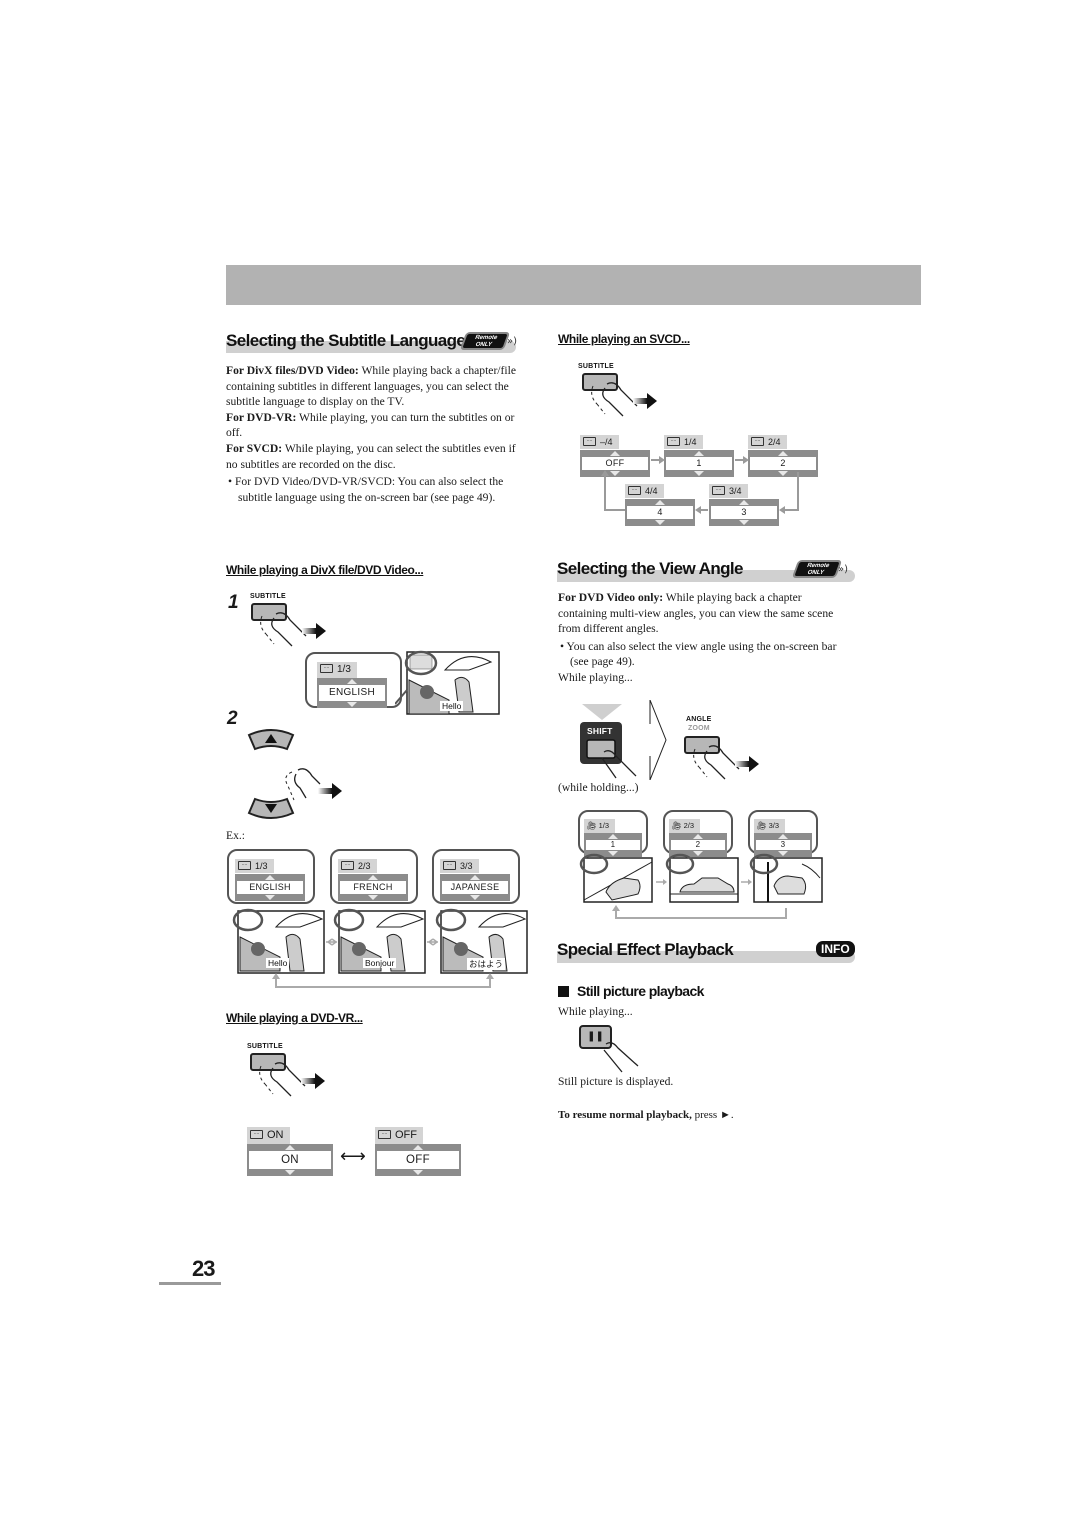  What do you see at coordinates (815, 573) in the screenshot?
I see `badge-line2: ONLY` at bounding box center [815, 573].